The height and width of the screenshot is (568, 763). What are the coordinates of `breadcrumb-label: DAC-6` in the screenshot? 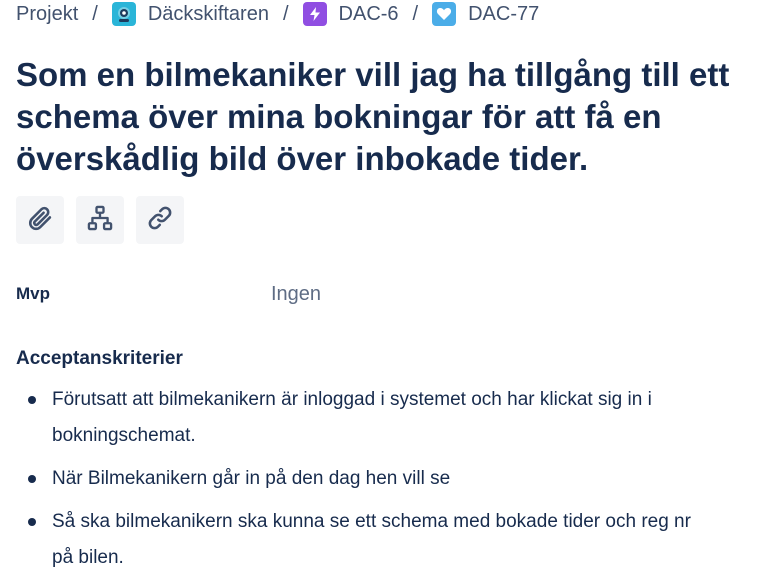 It's located at (368, 13).